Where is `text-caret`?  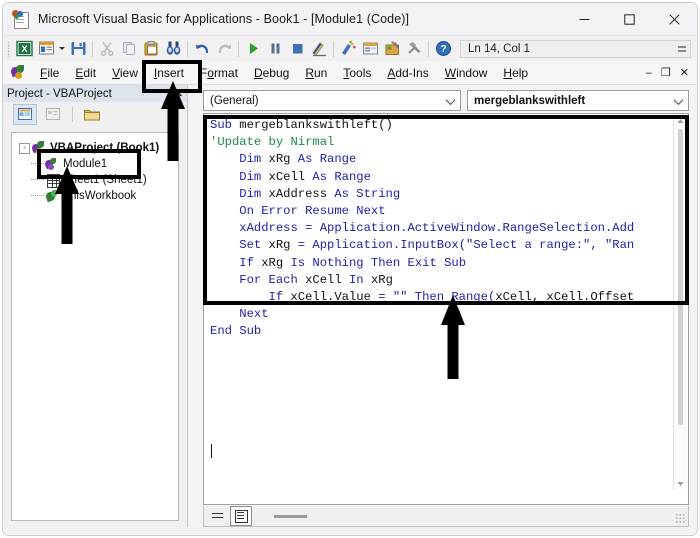 text-caret is located at coordinates (211, 451).